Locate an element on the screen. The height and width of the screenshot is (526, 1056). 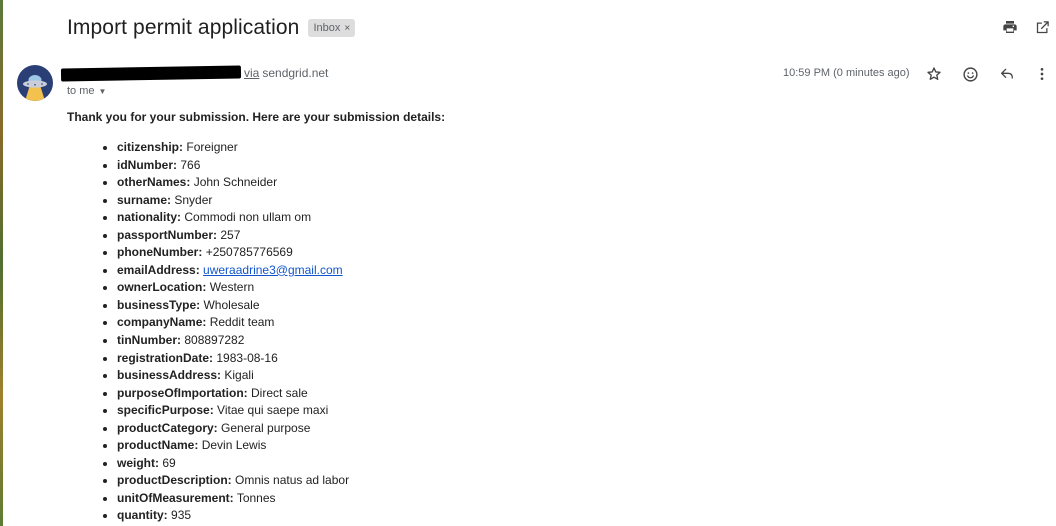
detail-item: productCategory: General purpose is located at coordinates (233, 429).